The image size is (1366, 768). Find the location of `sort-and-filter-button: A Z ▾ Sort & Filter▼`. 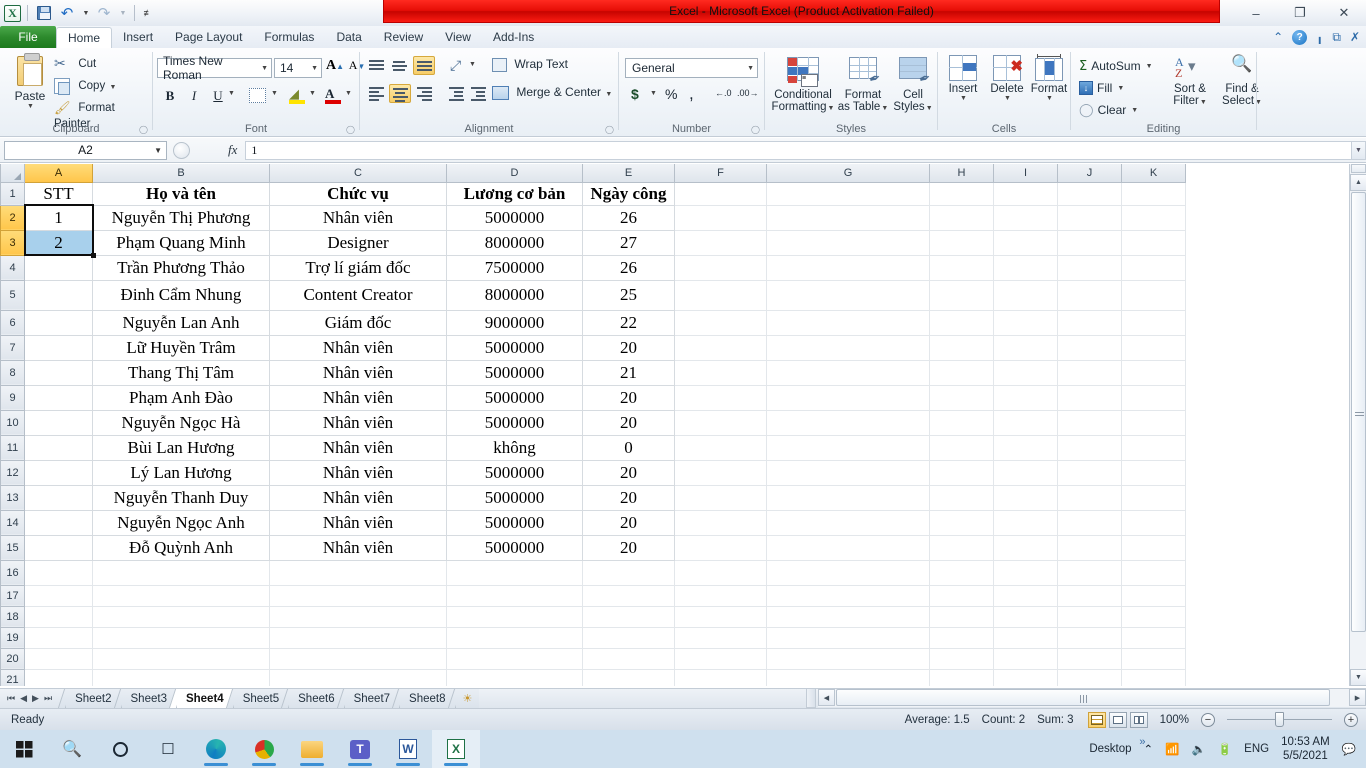

sort-and-filter-button: A Z ▾ Sort & Filter▼ is located at coordinates (1190, 82).